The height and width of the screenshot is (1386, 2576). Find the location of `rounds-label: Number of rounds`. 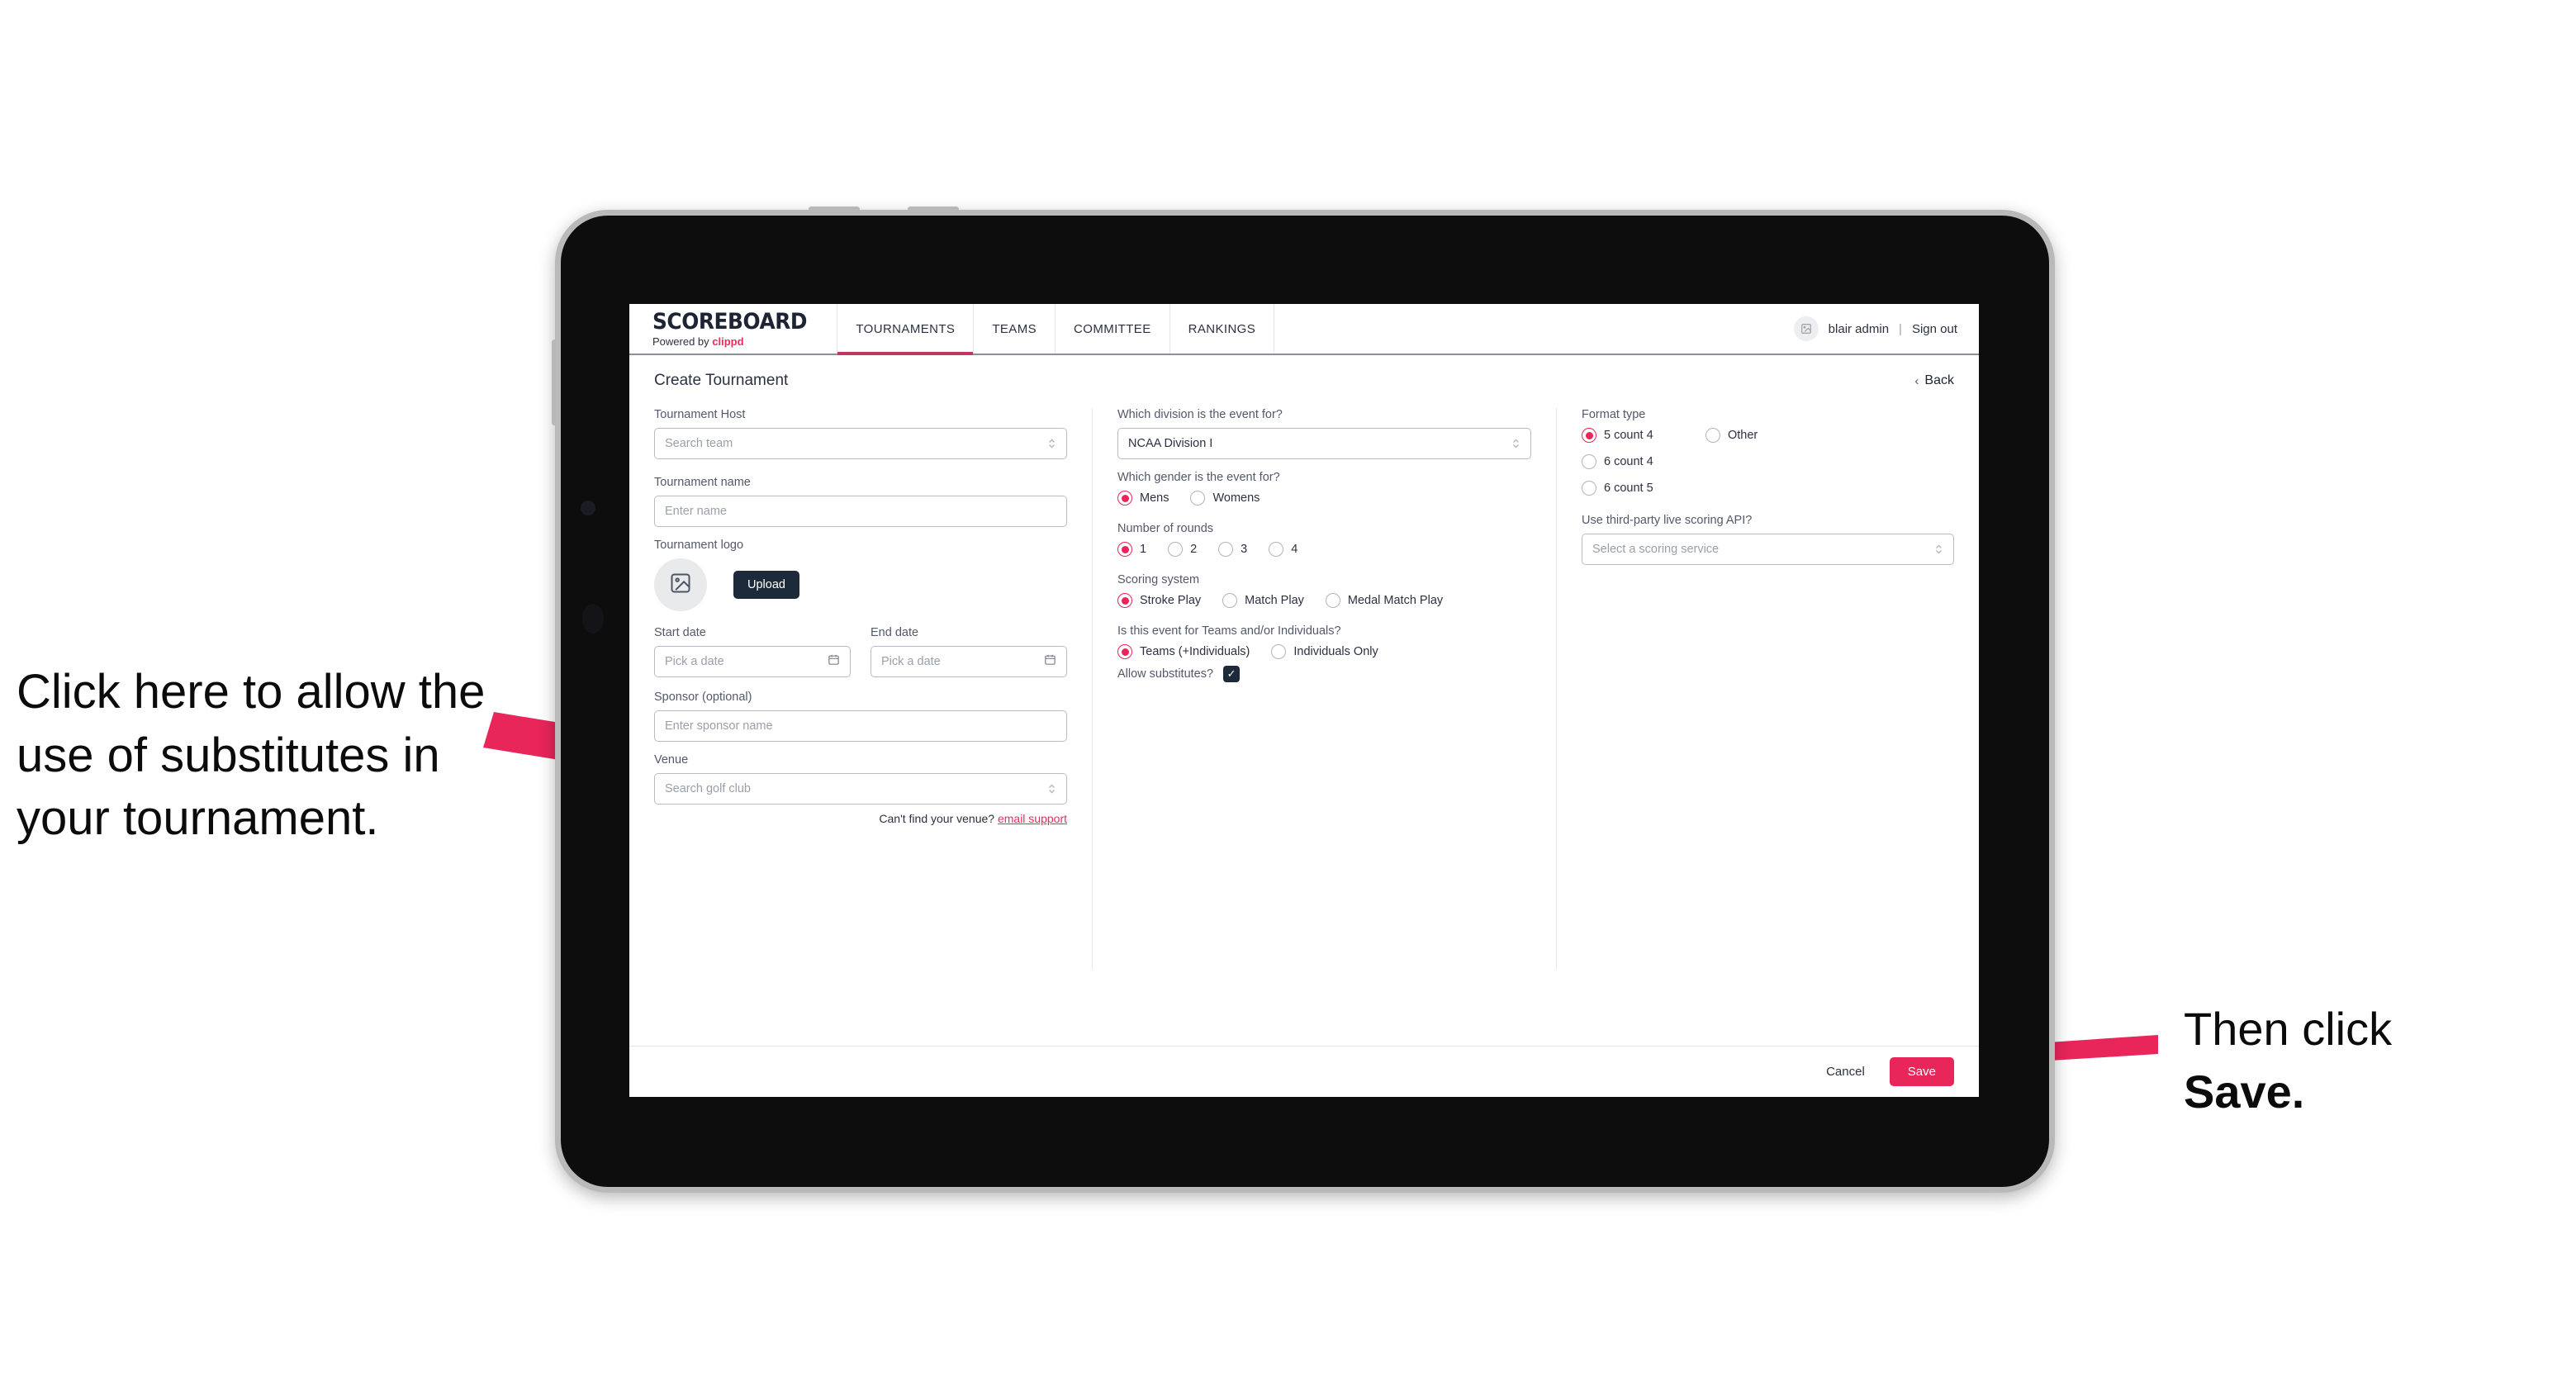

rounds-label: Number of rounds is located at coordinates (1165, 528).